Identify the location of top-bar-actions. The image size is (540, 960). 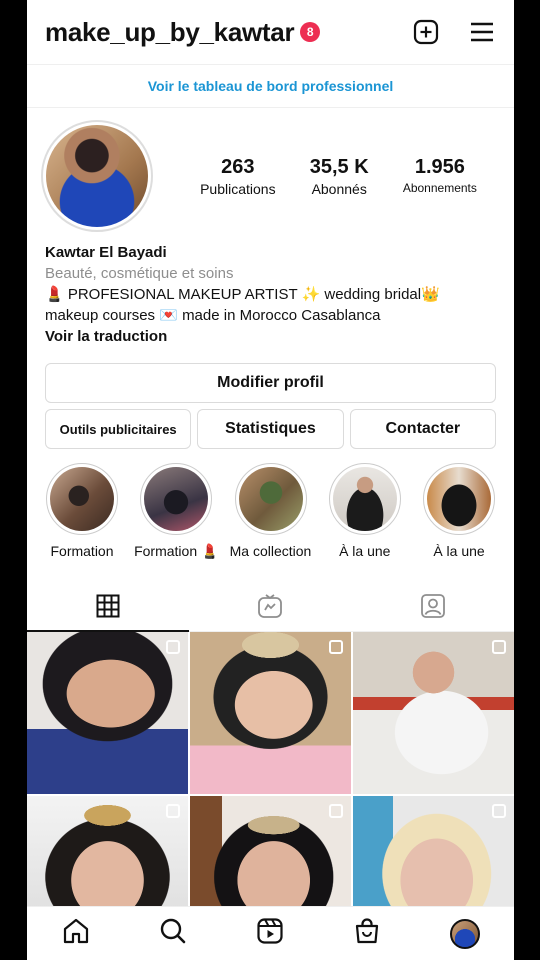
(454, 32).